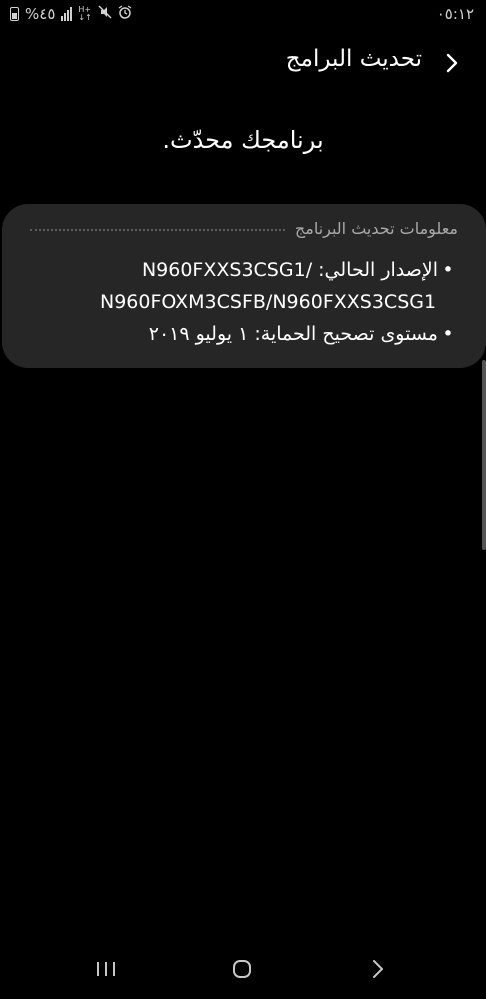 Image resolution: width=486 pixels, height=999 pixels. I want to click on battery-icon, so click(14, 14).